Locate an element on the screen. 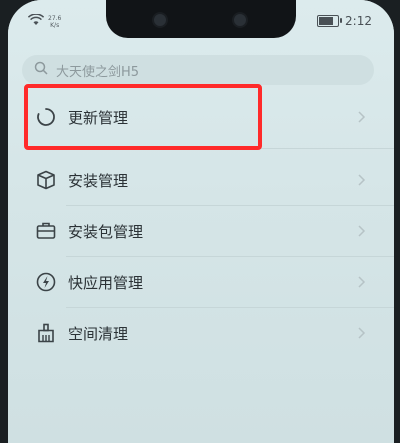 This screenshot has width=400, height=443. lightning-icon is located at coordinates (46, 282).